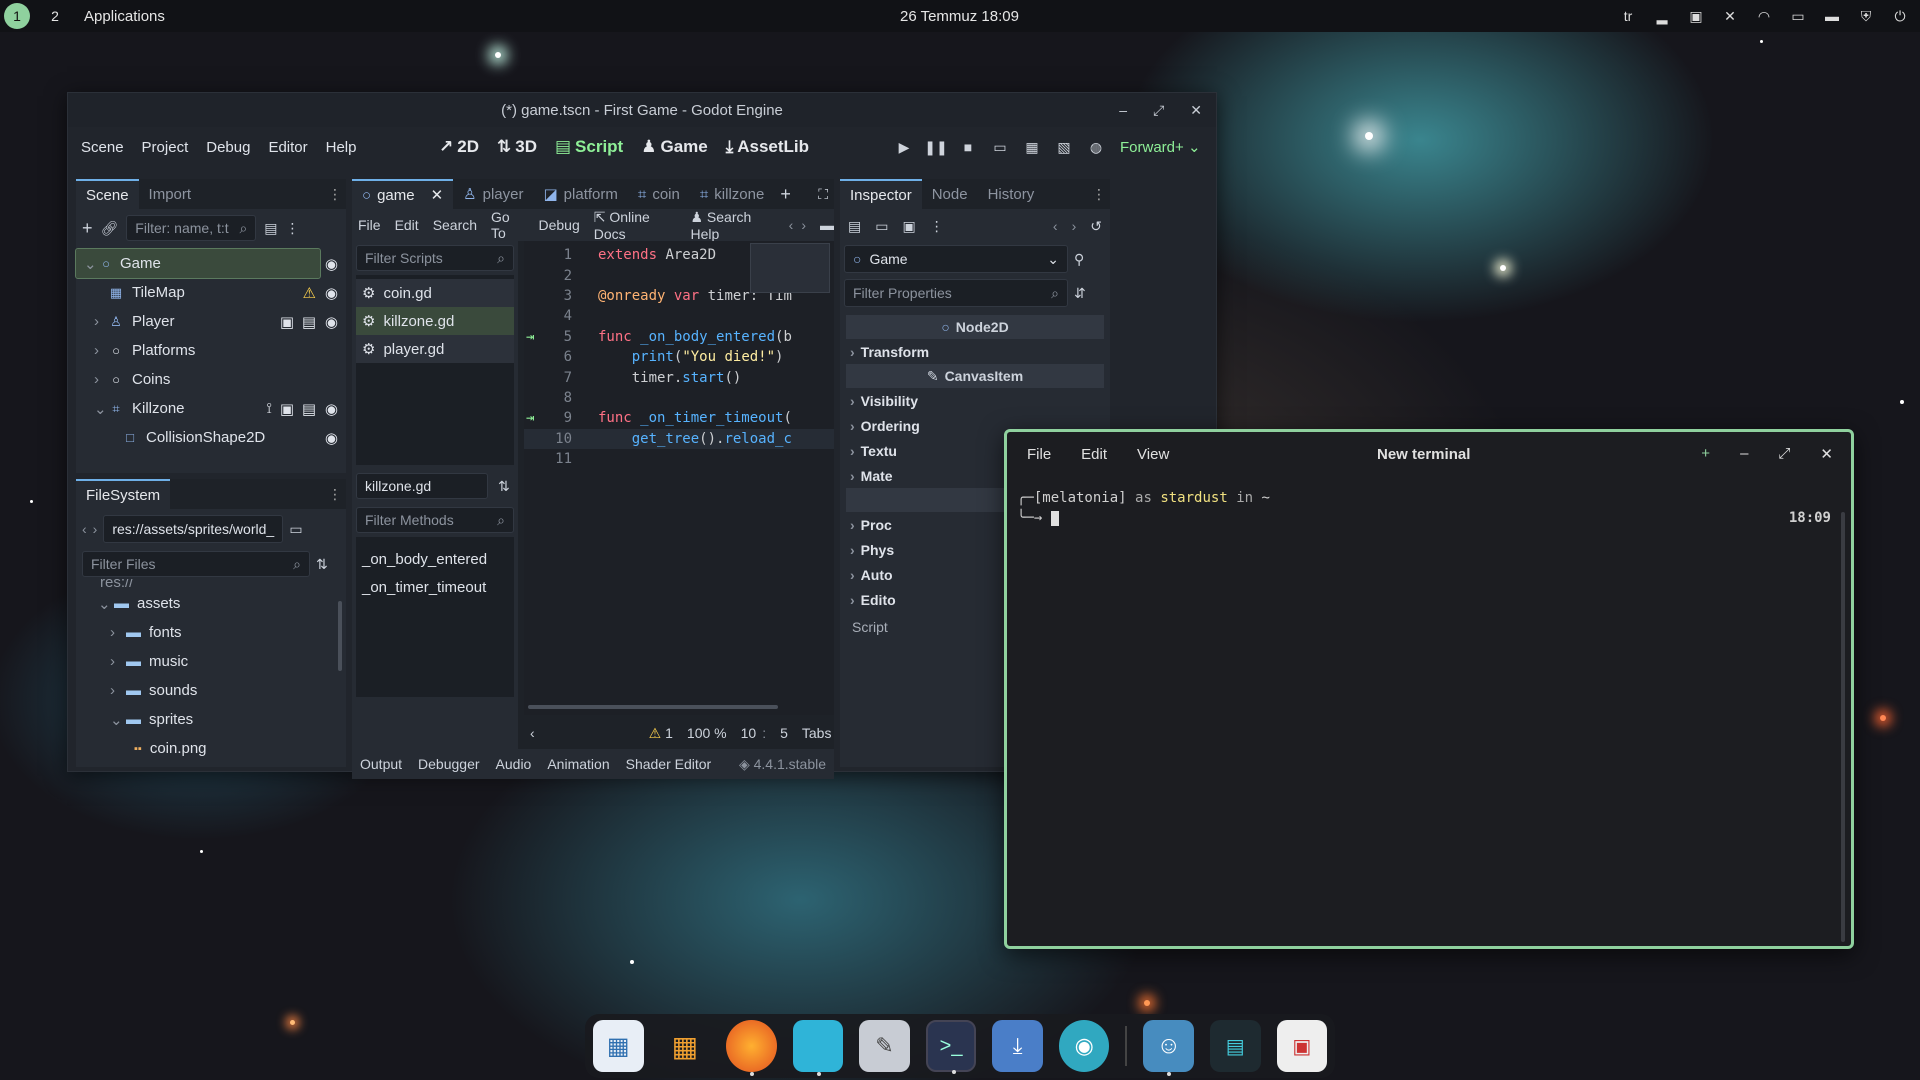 The width and height of the screenshot is (1920, 1080). What do you see at coordinates (1096, 226) in the screenshot?
I see `history-icon: ↺` at bounding box center [1096, 226].